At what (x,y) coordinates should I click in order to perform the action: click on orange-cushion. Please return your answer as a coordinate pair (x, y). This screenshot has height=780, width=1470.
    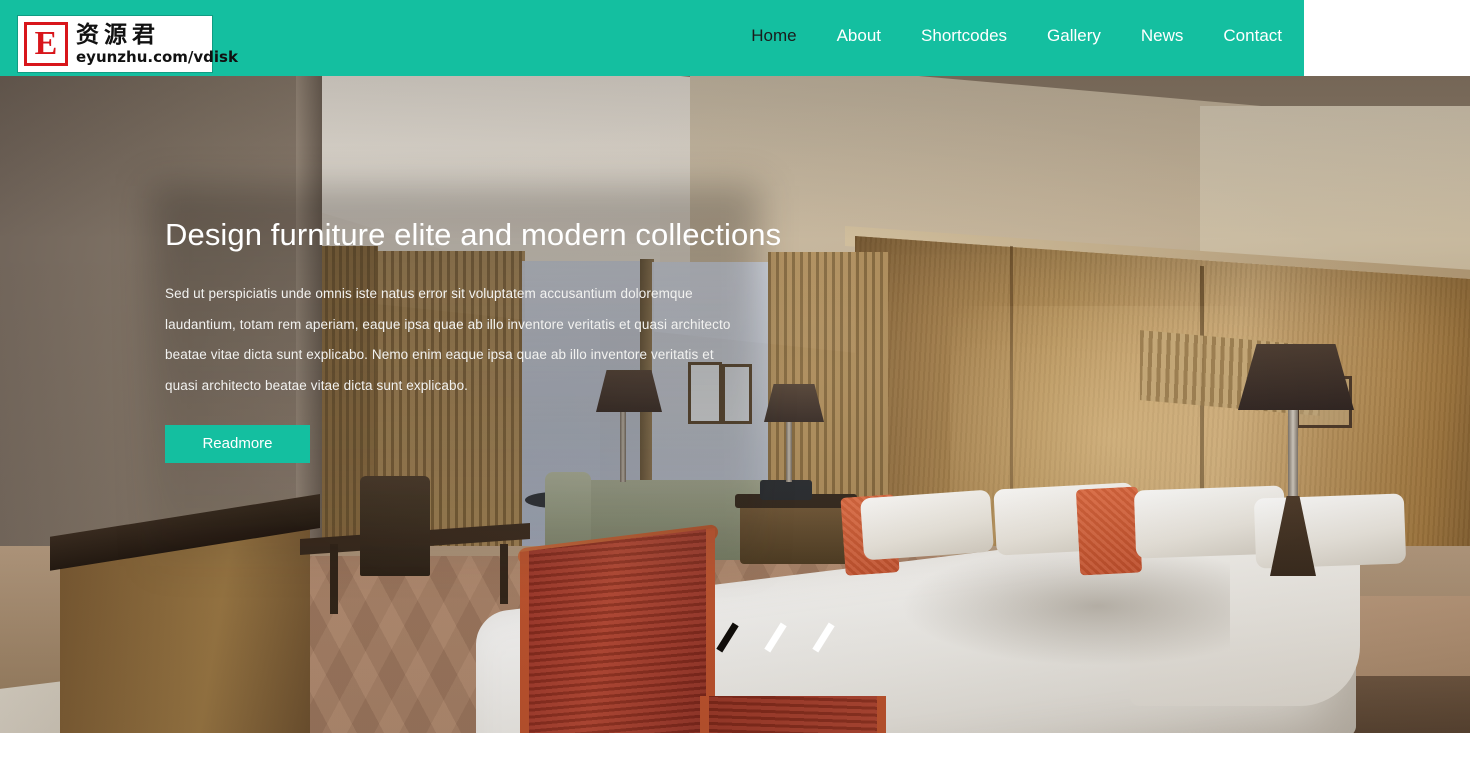
    Looking at the image, I should click on (1109, 531).